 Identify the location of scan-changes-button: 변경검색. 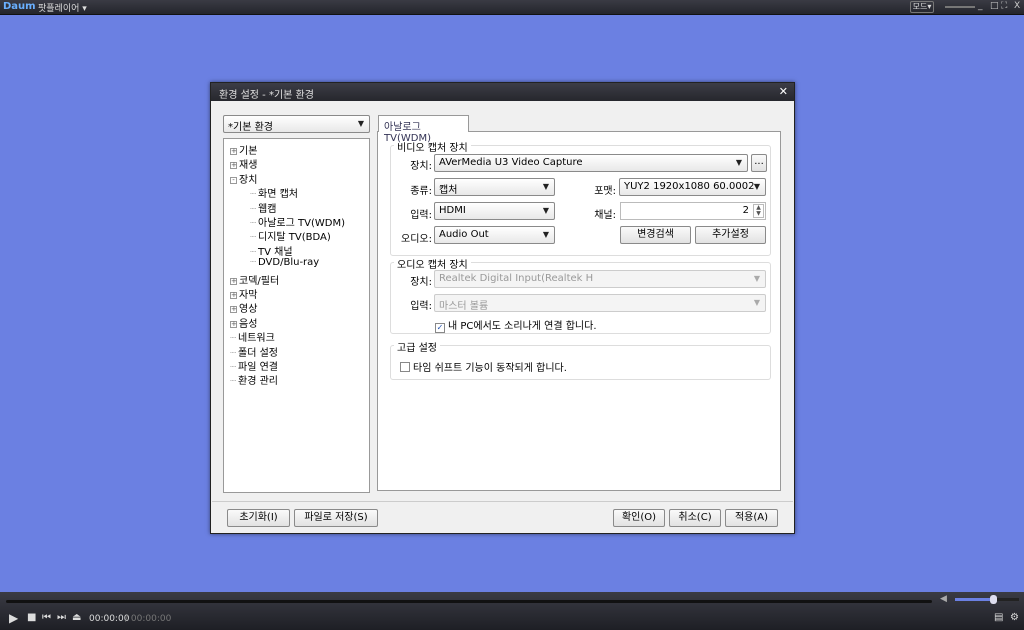
(655, 235).